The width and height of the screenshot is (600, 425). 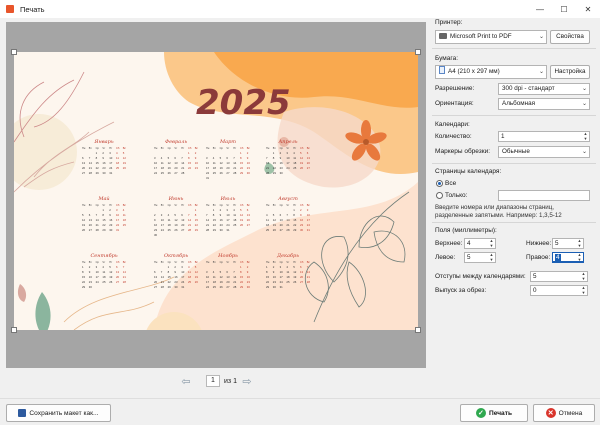 I want to click on day-number: 19, so click(x=170, y=168).